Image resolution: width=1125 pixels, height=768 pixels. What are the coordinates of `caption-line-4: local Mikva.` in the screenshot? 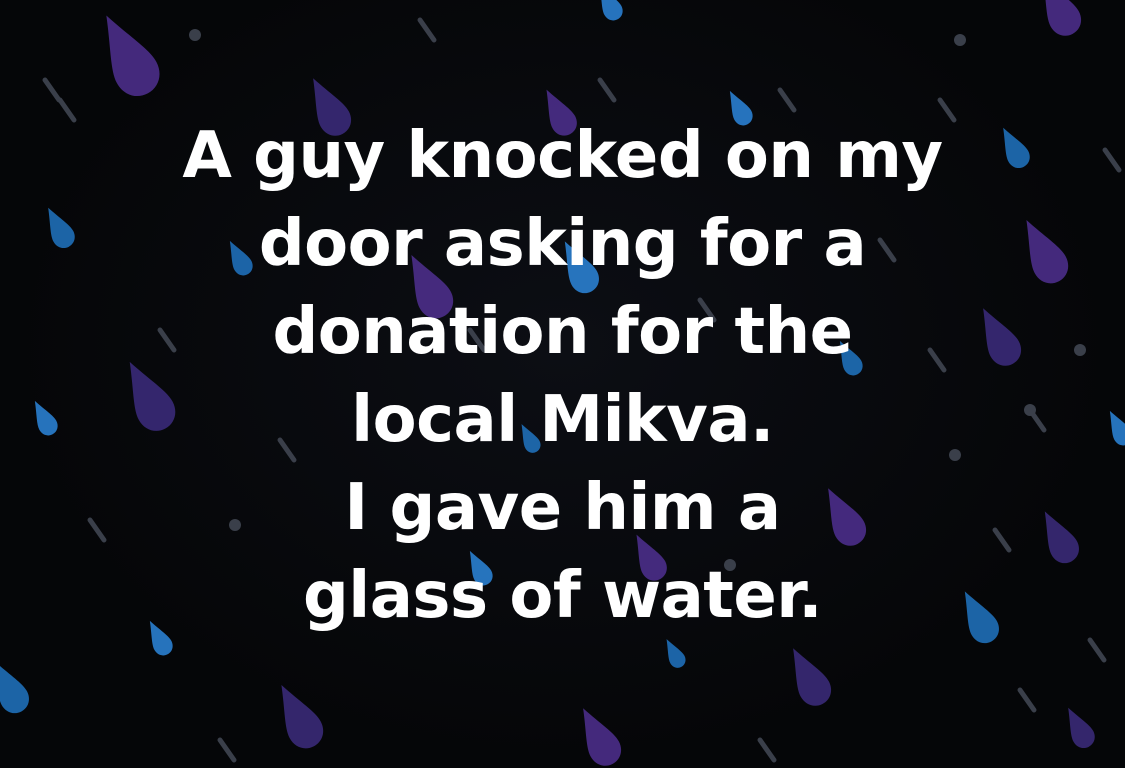 It's located at (562, 420).